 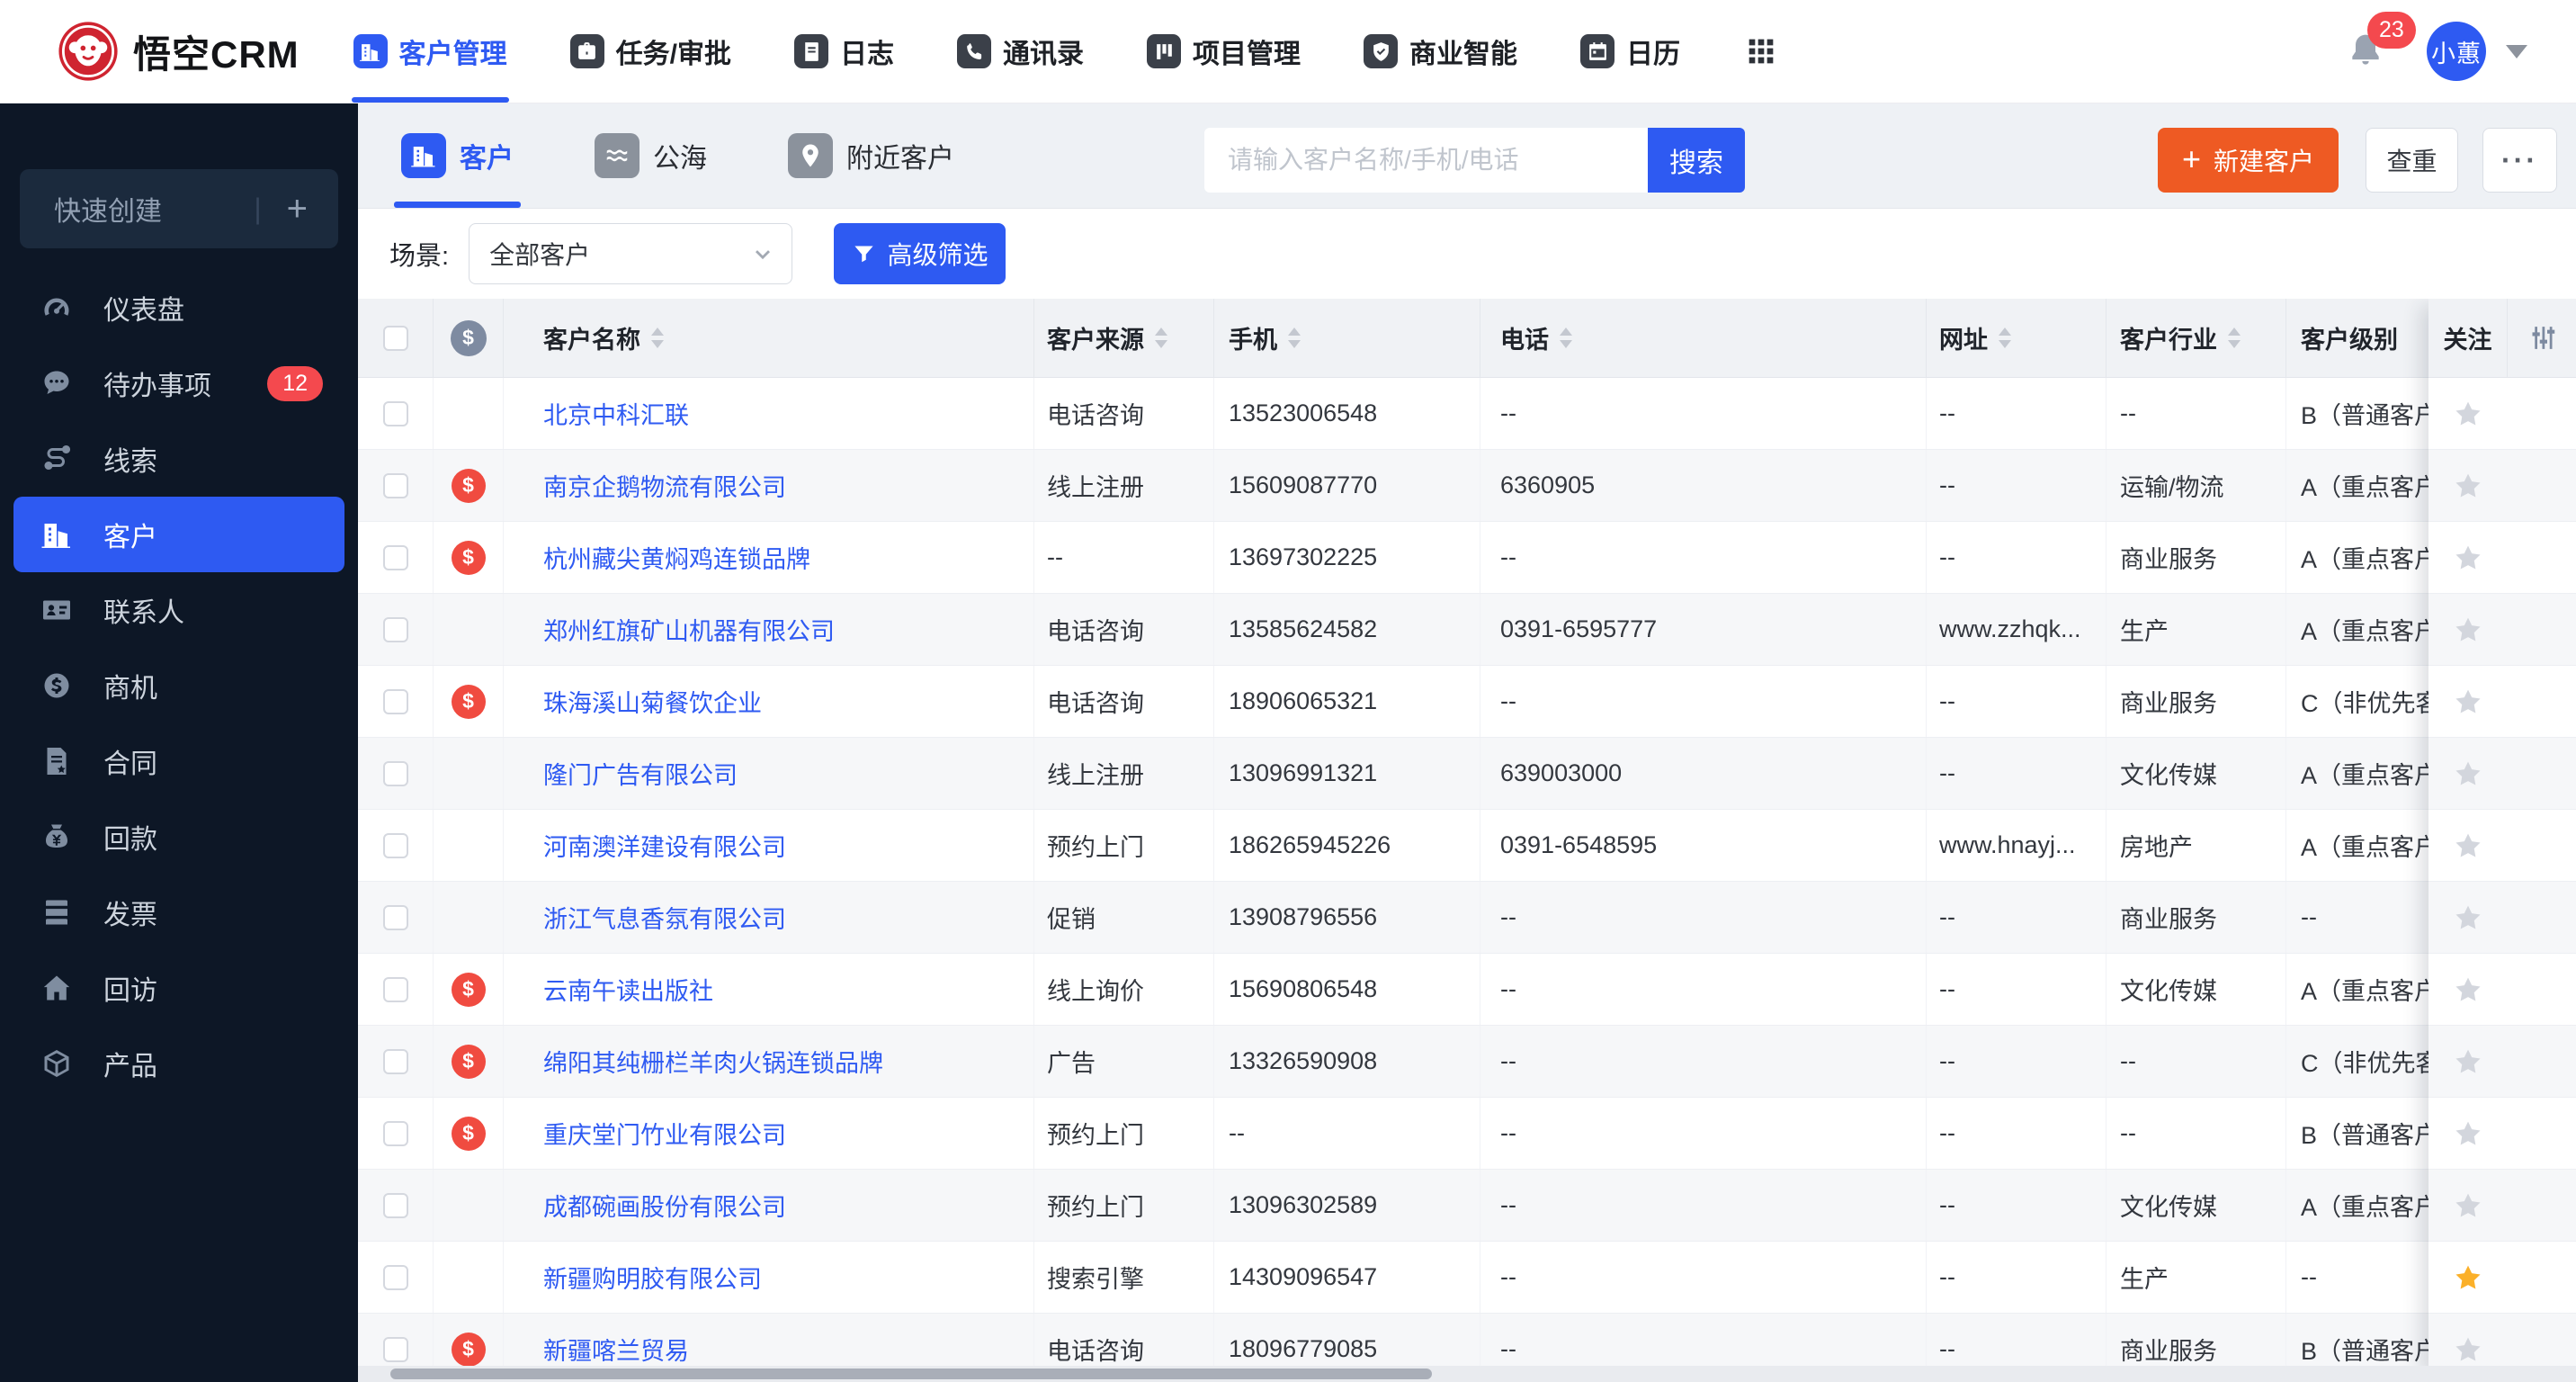 What do you see at coordinates (769, 338) in the screenshot?
I see `column-header-客户名称: 客户名称` at bounding box center [769, 338].